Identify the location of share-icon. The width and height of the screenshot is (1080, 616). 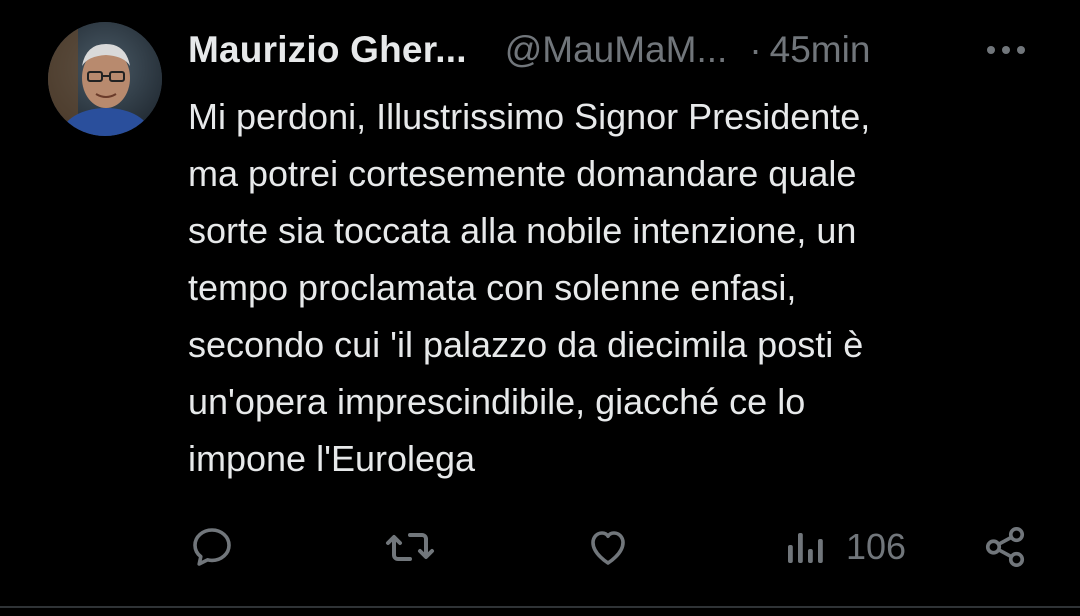
(1005, 547).